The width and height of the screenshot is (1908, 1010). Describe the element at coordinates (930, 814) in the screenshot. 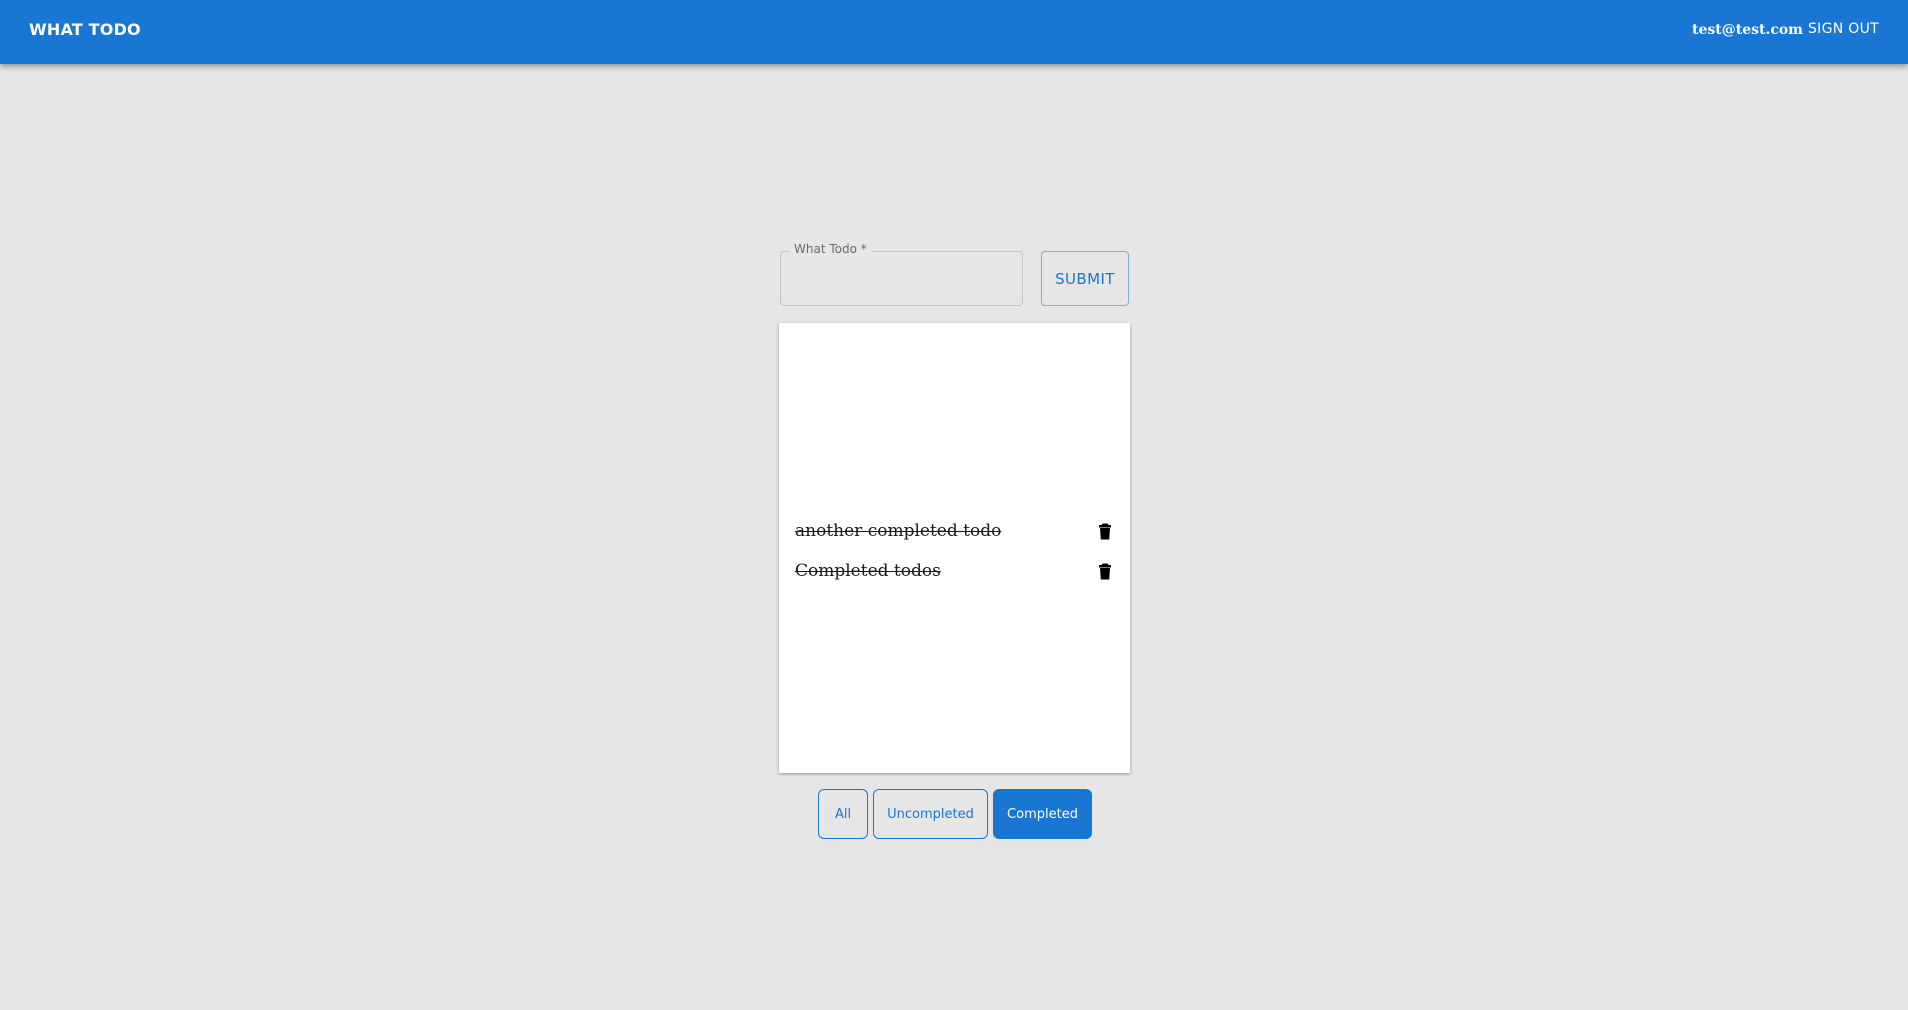

I see `filter-uncompleted-button: Uncompleted` at that location.